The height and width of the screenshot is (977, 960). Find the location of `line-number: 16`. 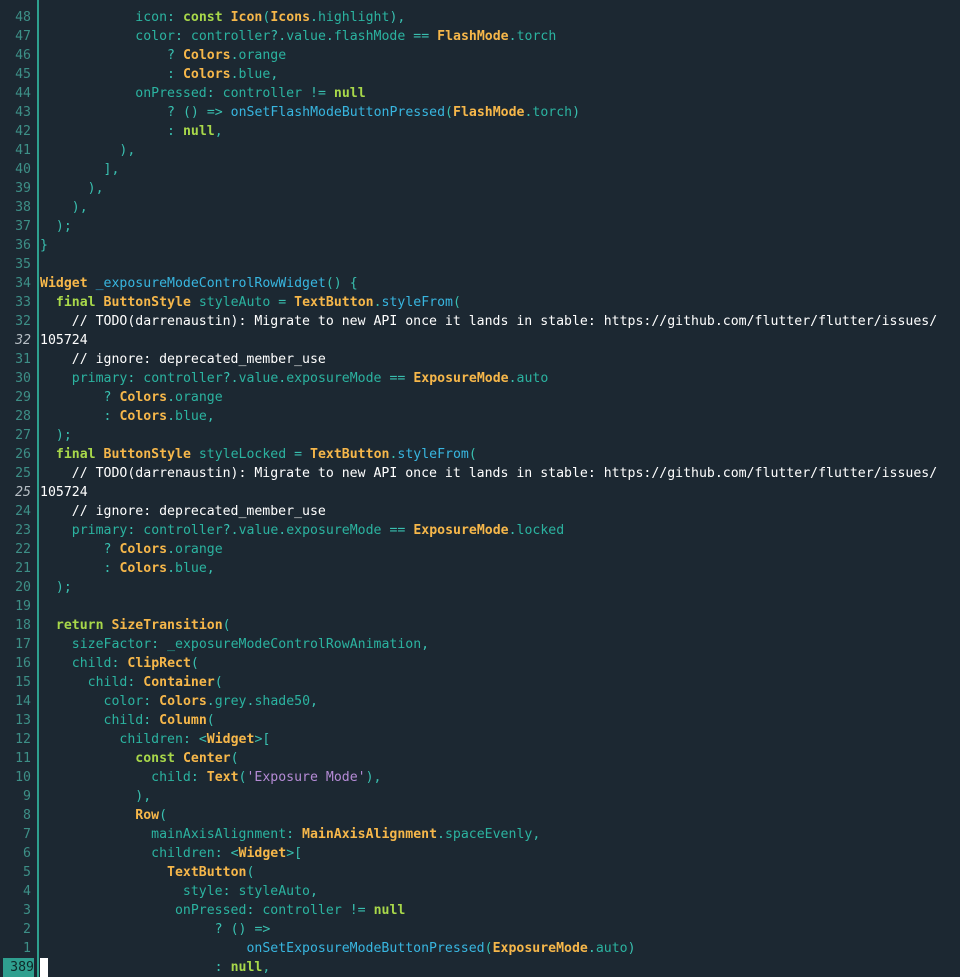

line-number: 16 is located at coordinates (23, 663).